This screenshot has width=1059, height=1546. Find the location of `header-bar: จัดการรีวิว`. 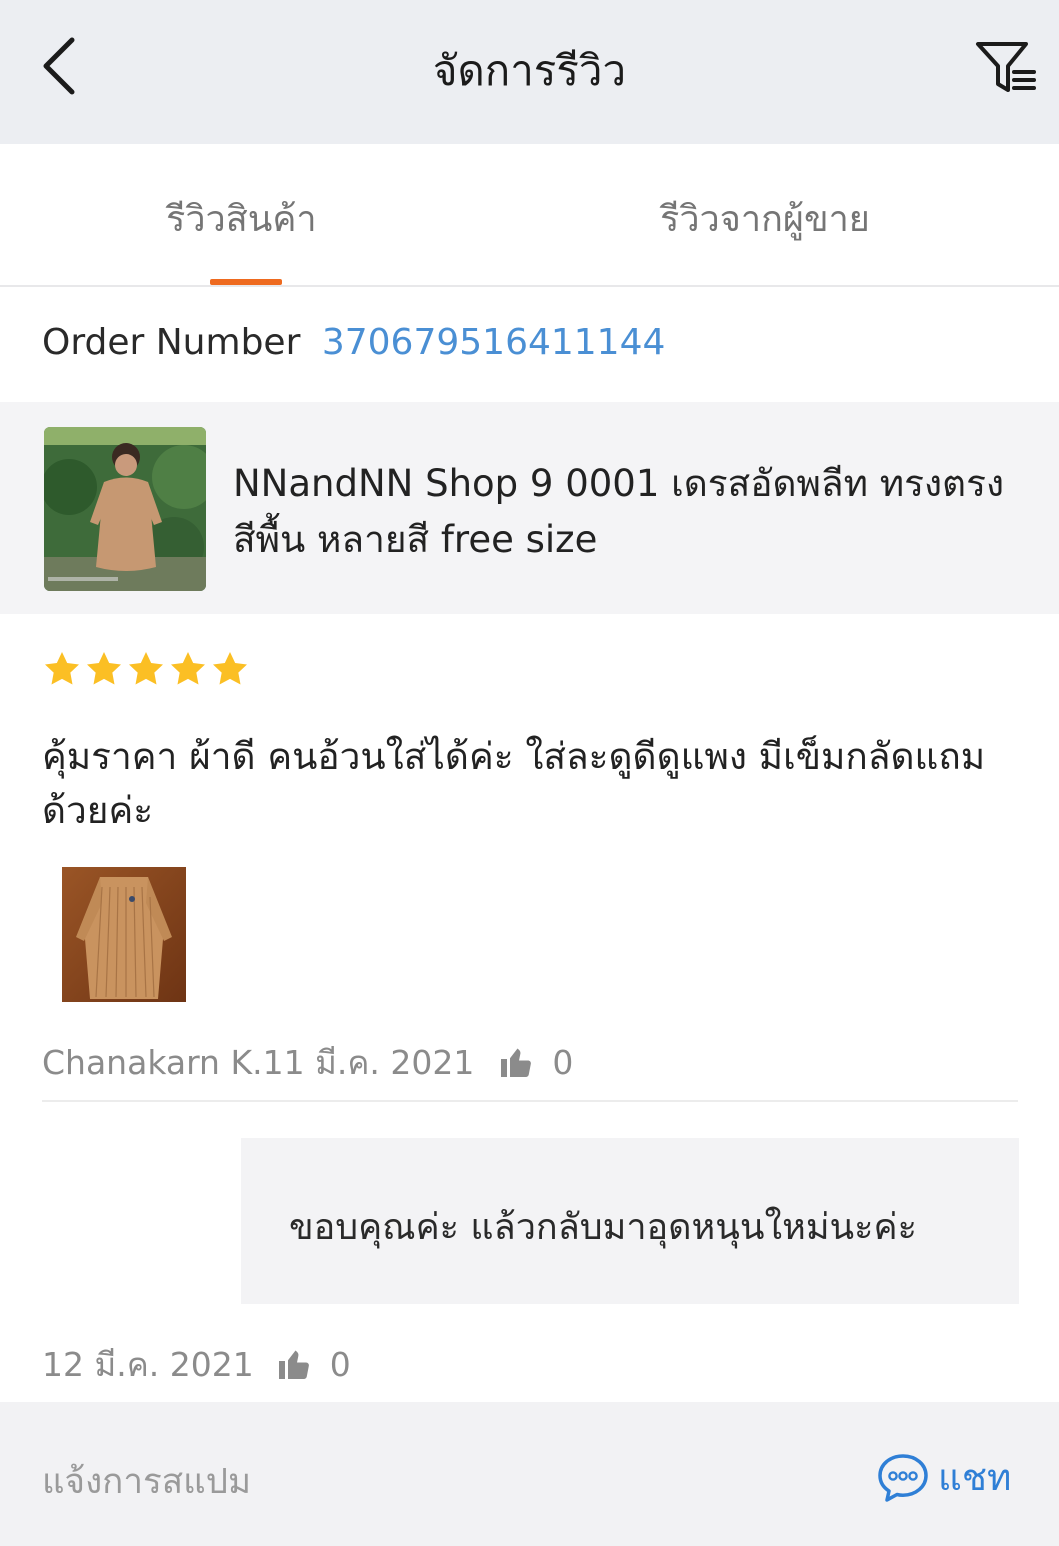

header-bar: จัดการรีวิว is located at coordinates (529, 72).